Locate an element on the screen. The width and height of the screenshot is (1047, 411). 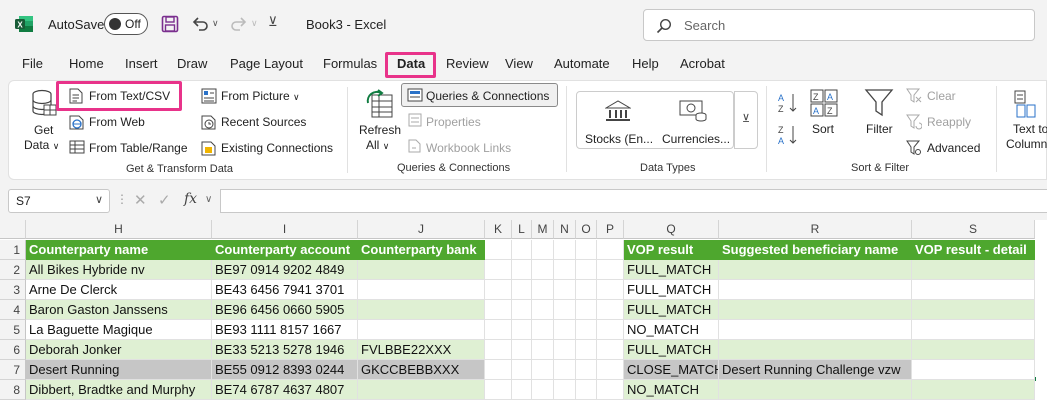
refresh-icon is located at coordinates (380, 106).